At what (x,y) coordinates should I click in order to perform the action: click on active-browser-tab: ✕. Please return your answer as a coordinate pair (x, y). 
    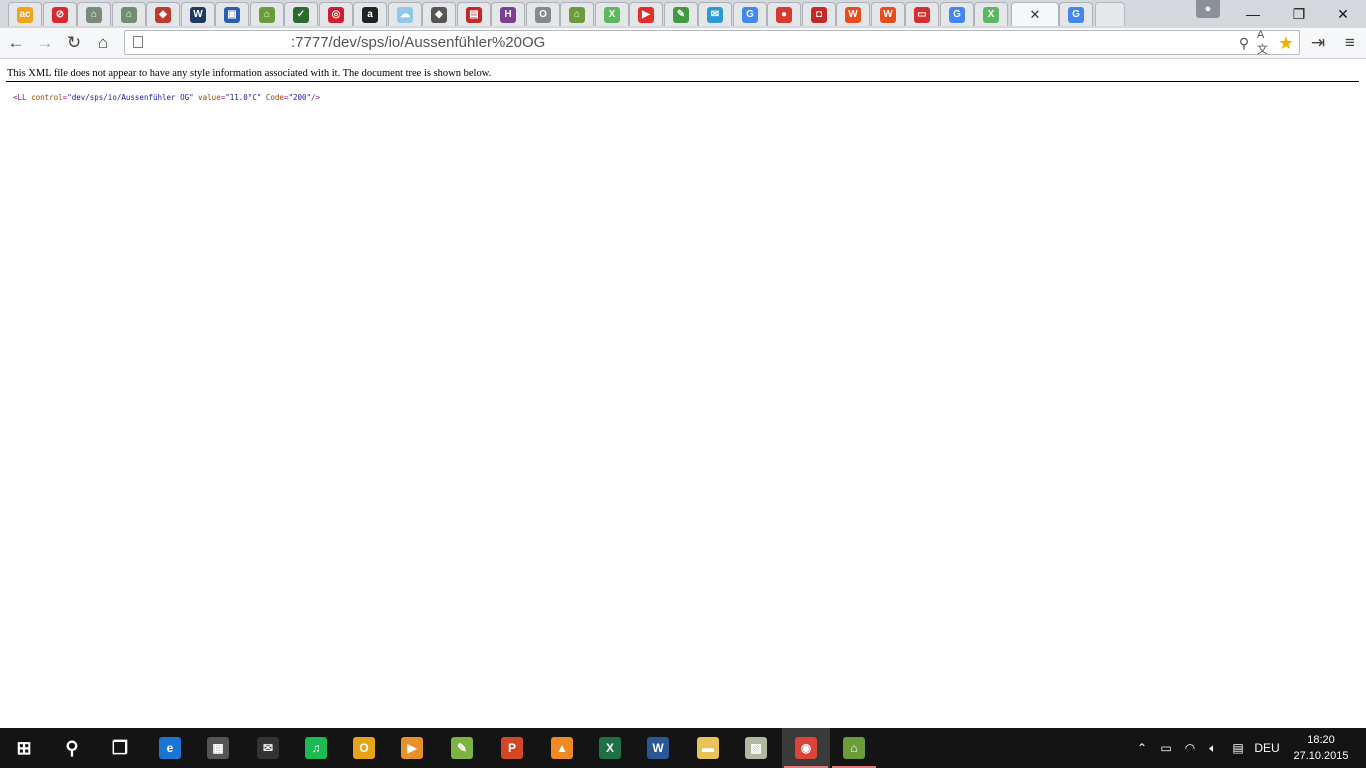
    Looking at the image, I should click on (1035, 14).